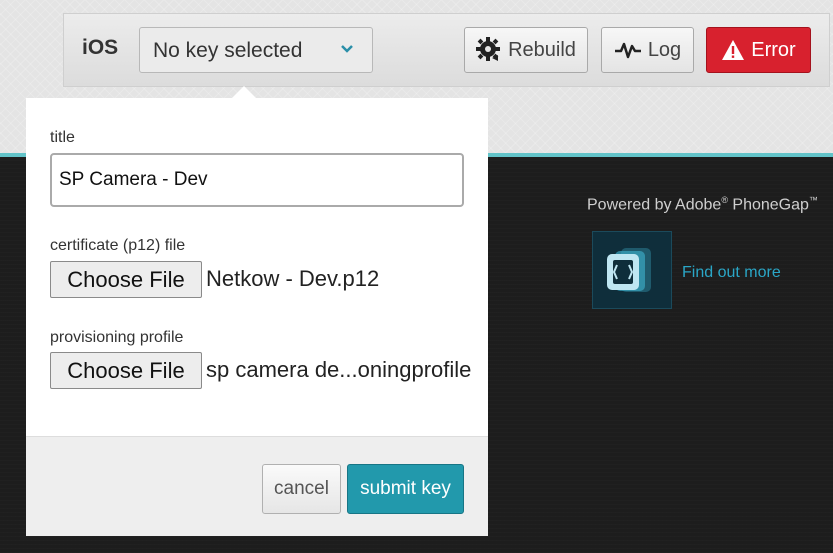 The image size is (833, 553). I want to click on rebuild-button: Rebuild, so click(526, 50).